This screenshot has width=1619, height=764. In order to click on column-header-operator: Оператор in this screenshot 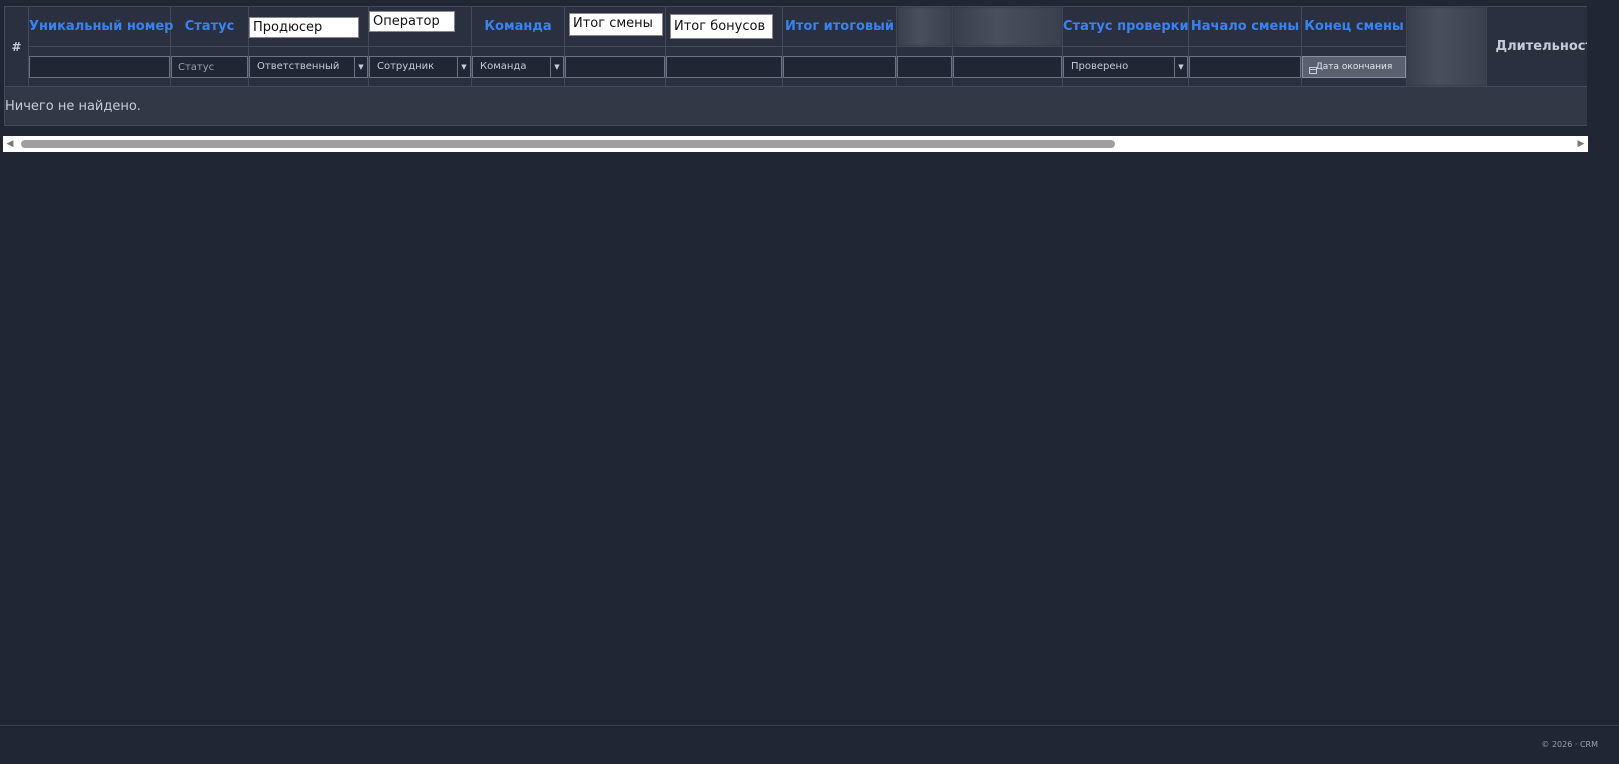, I will do `click(420, 26)`.